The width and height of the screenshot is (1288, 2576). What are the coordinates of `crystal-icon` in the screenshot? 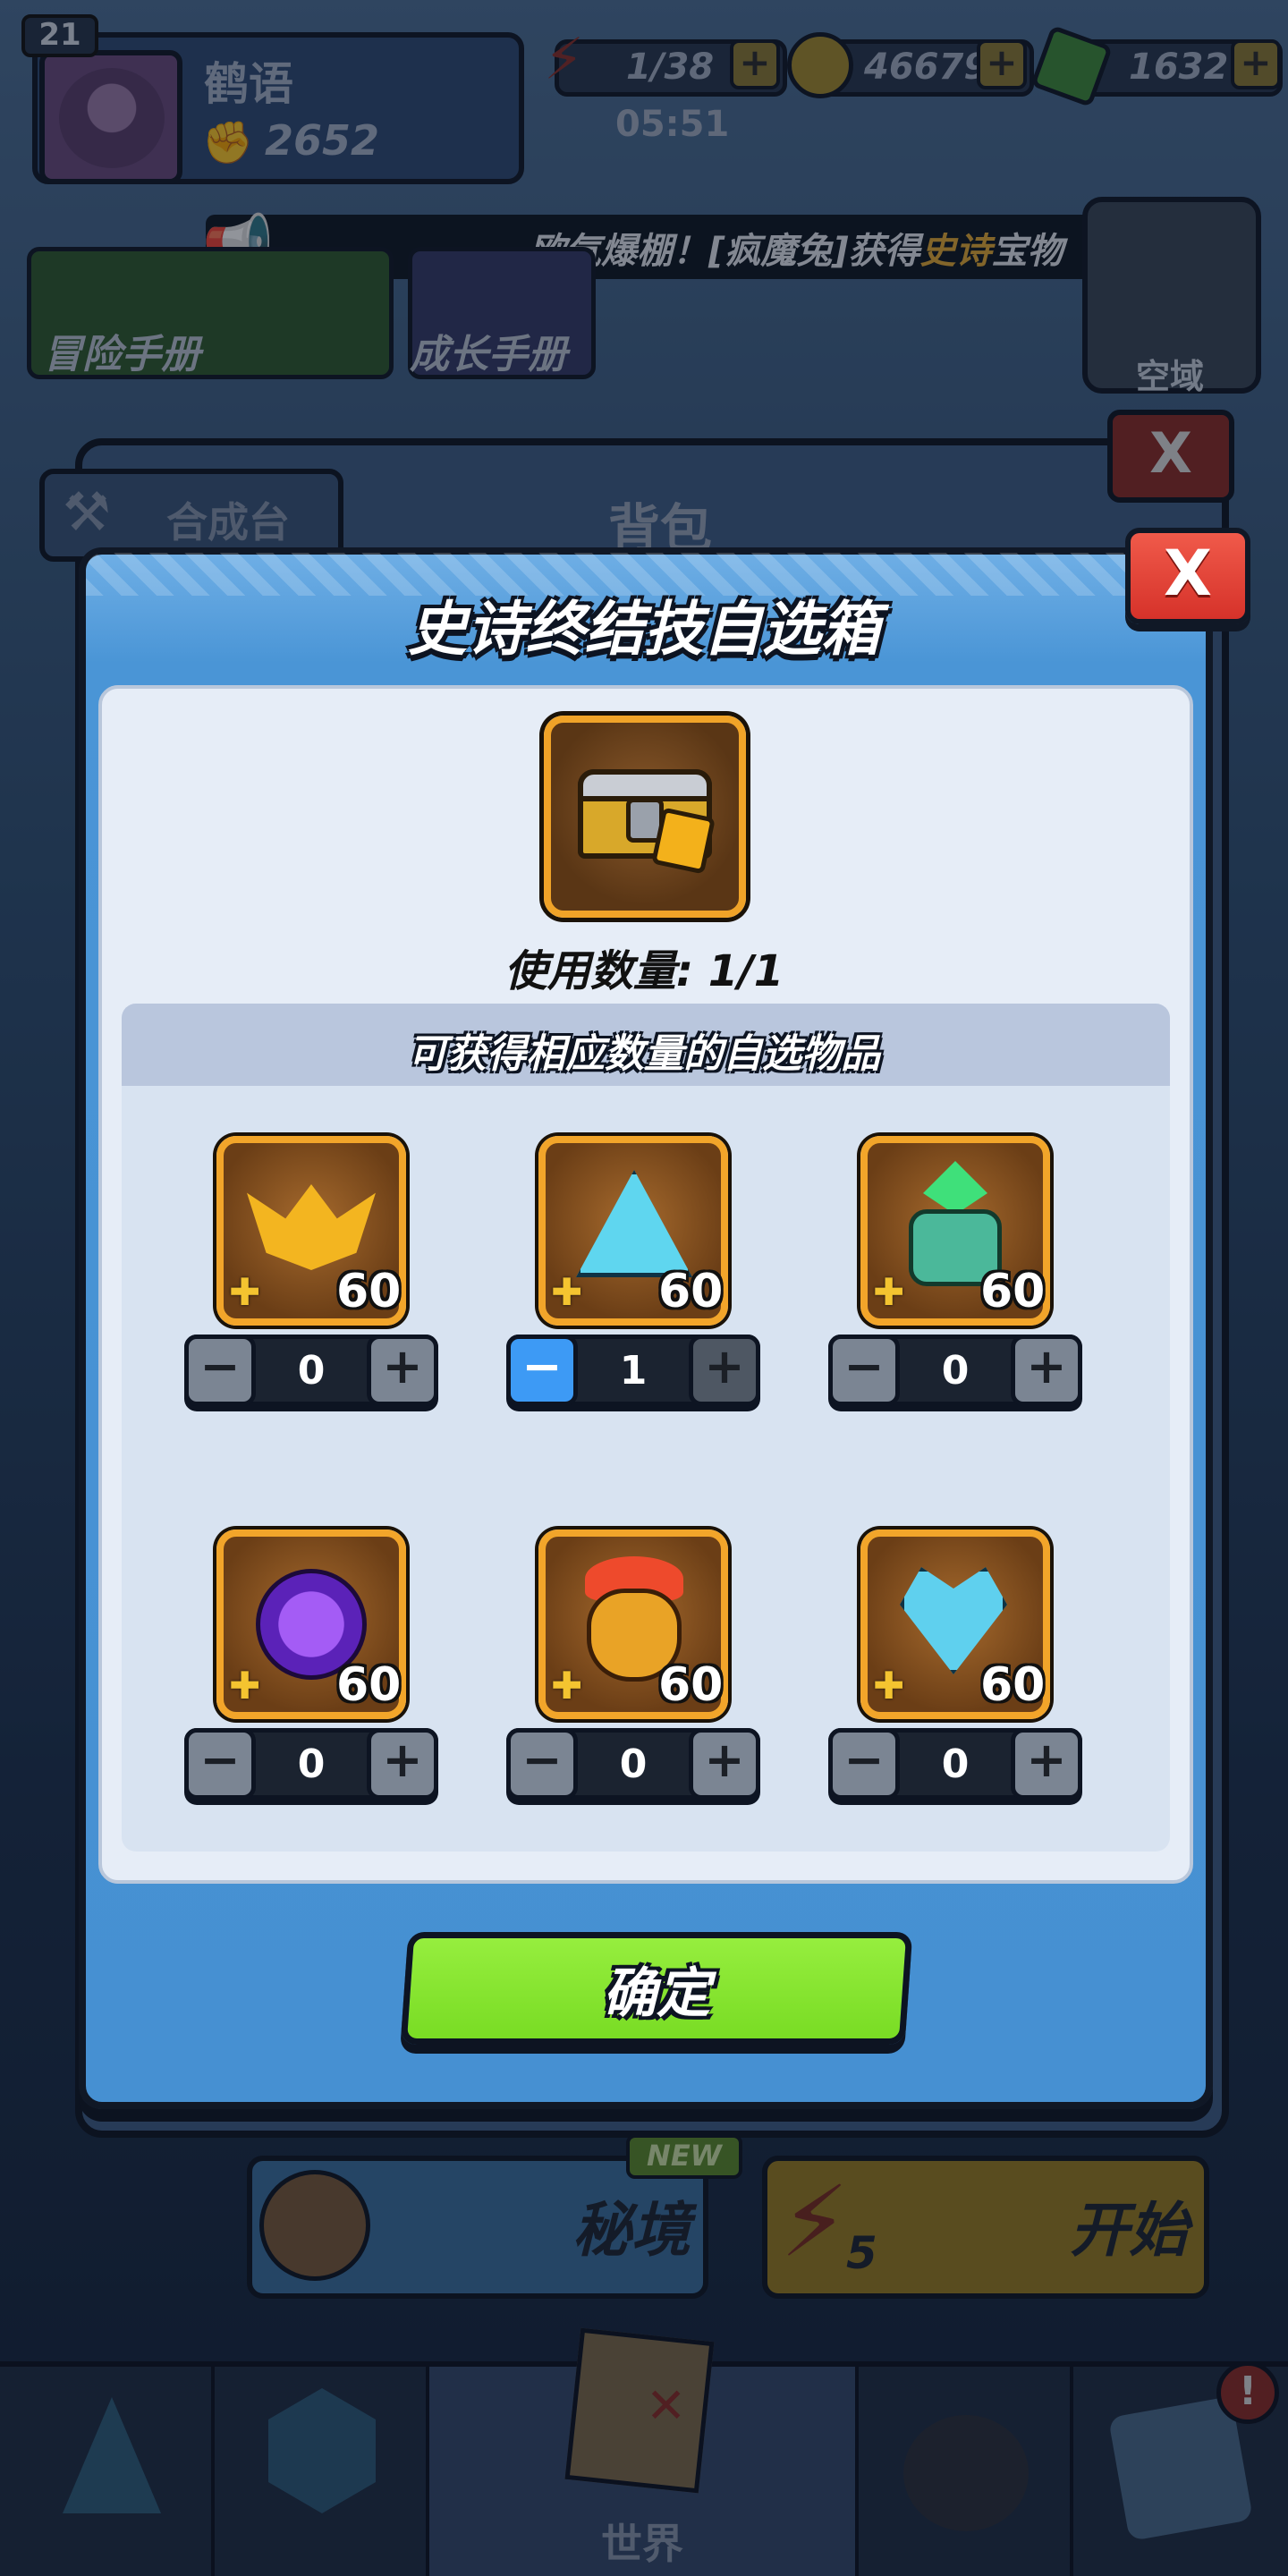 It's located at (955, 1188).